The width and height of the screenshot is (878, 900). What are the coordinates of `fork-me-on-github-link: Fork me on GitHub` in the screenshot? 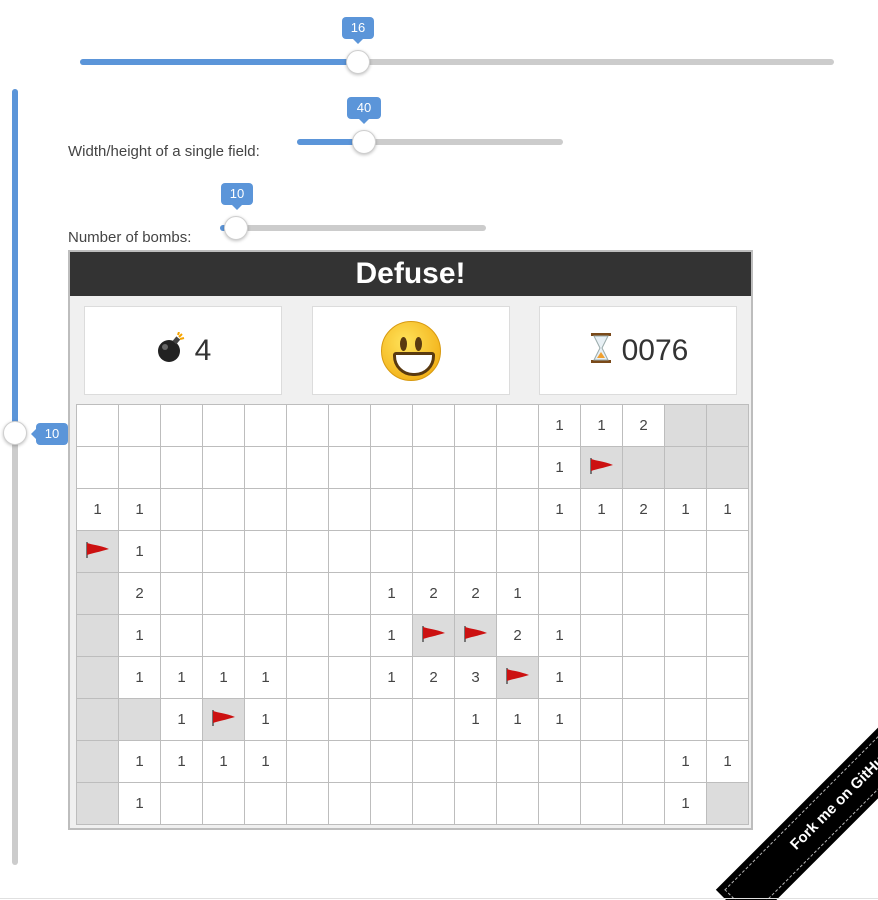 It's located at (798, 800).